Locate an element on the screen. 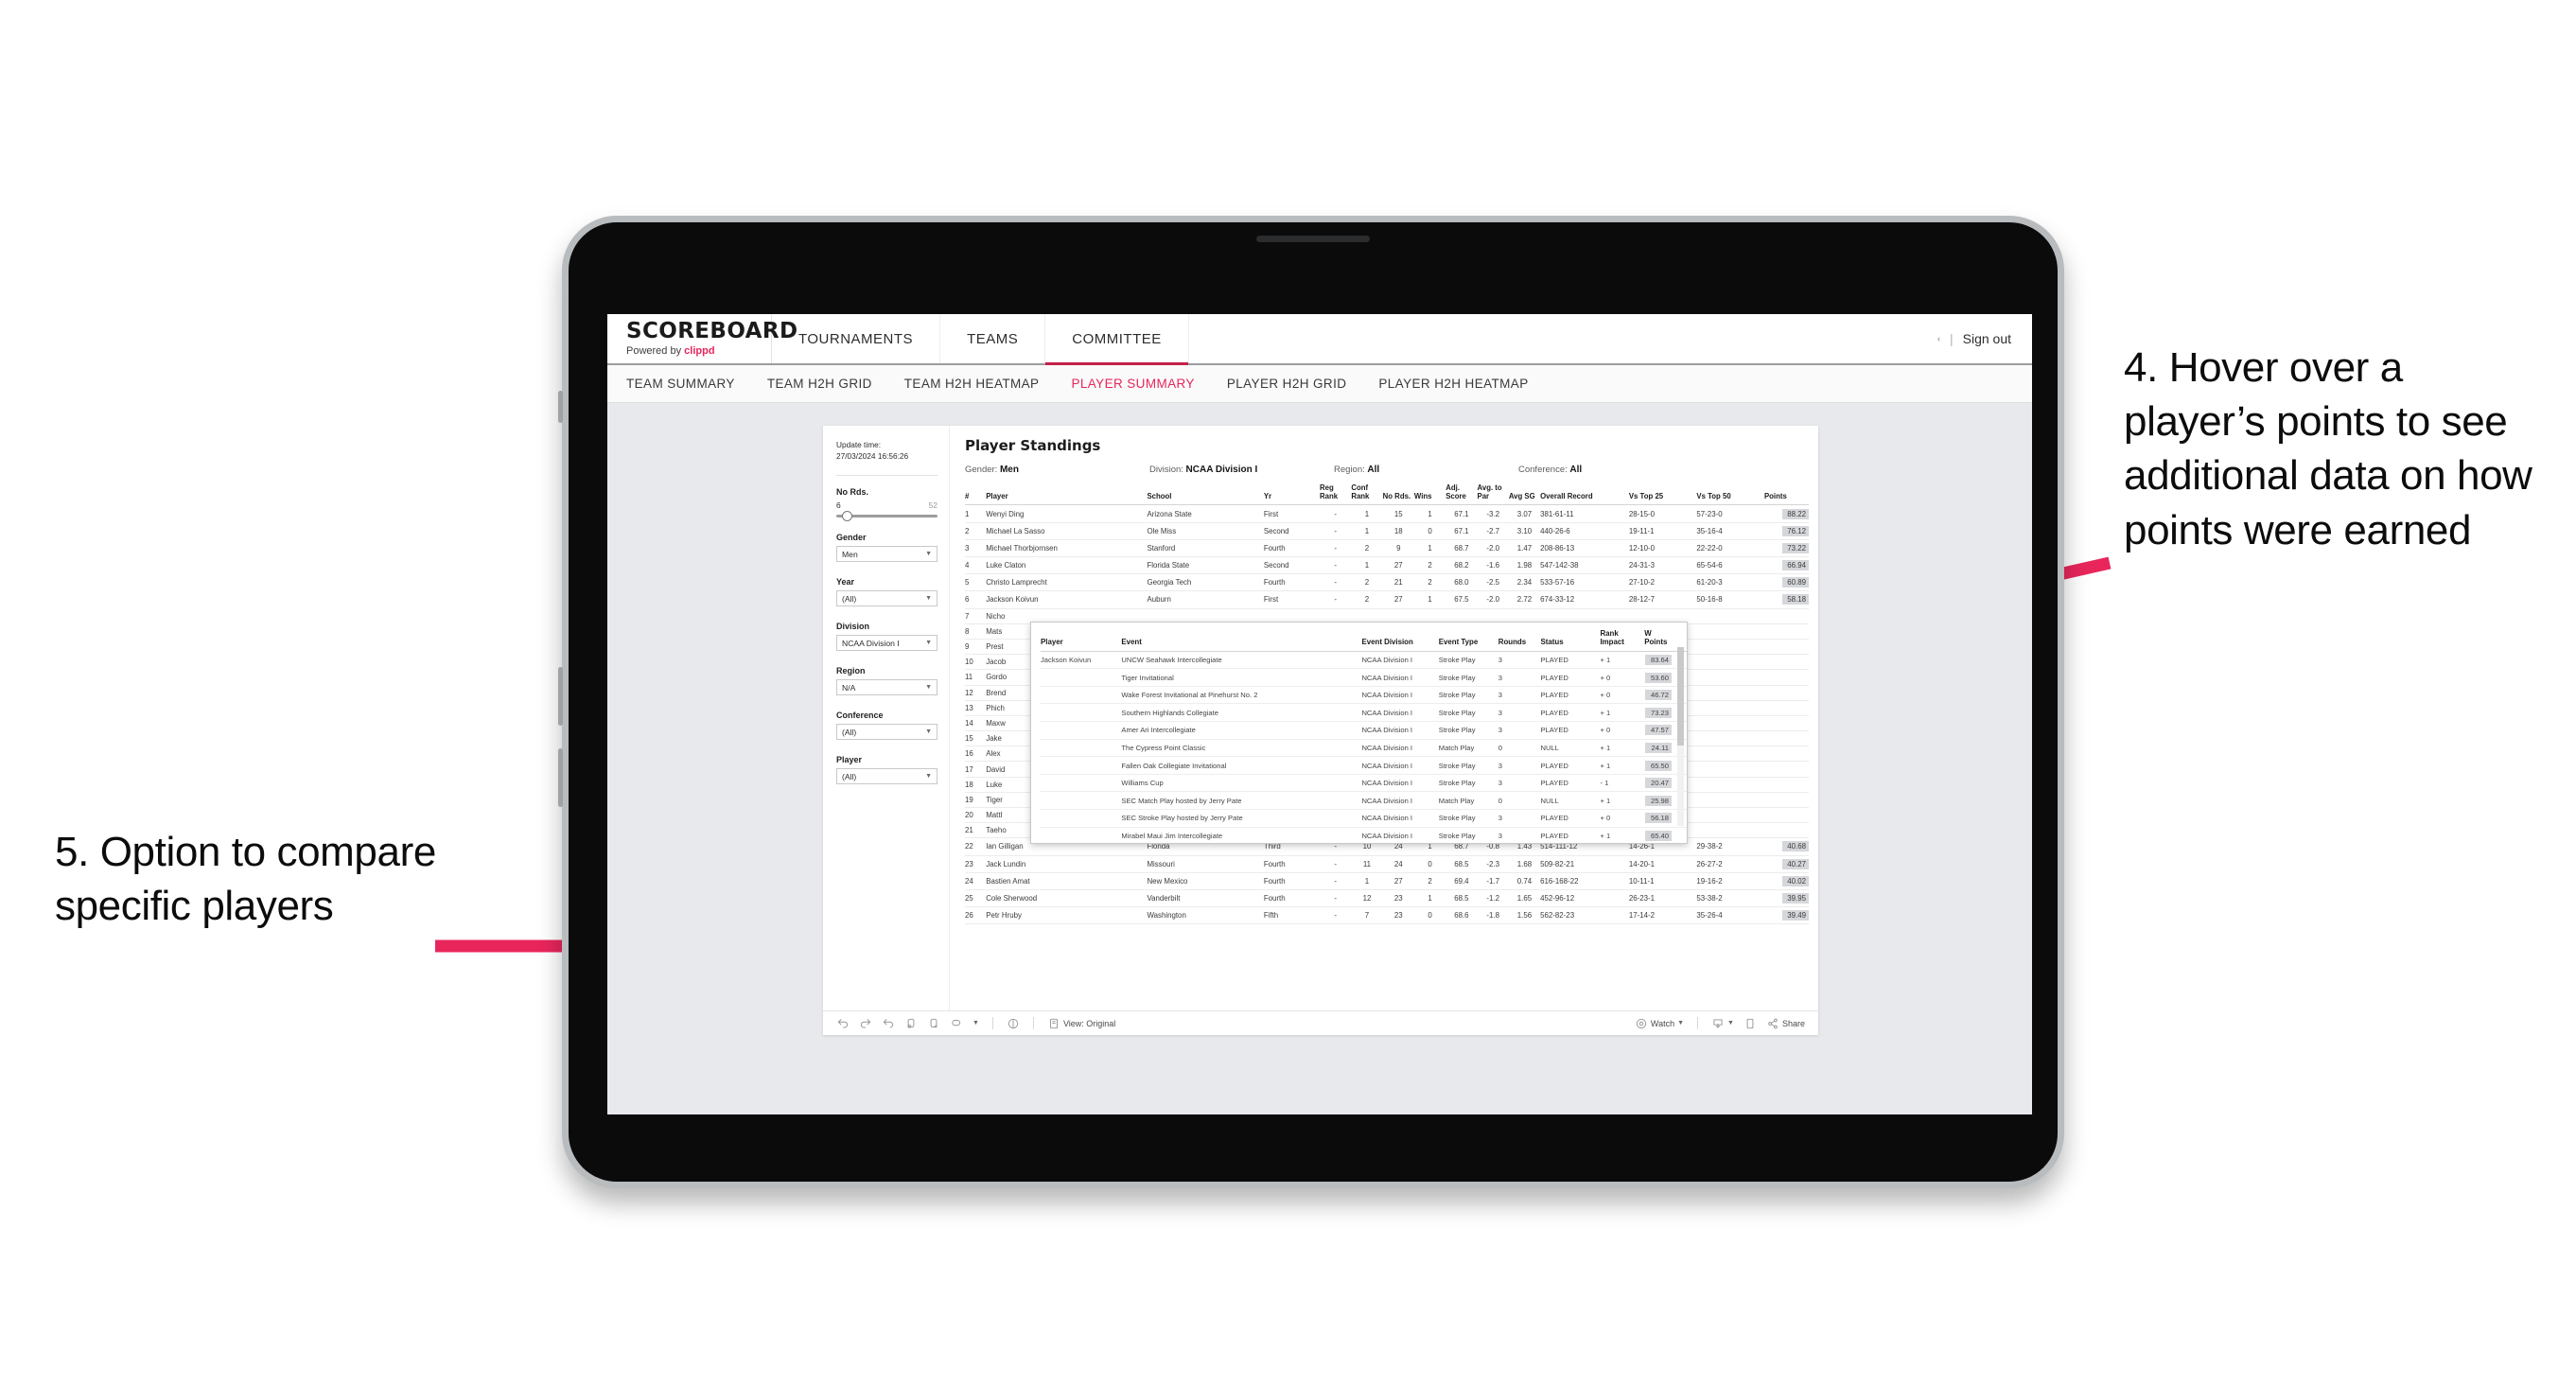 This screenshot has height=1386, width=2576. revert-icon is located at coordinates (889, 1023).